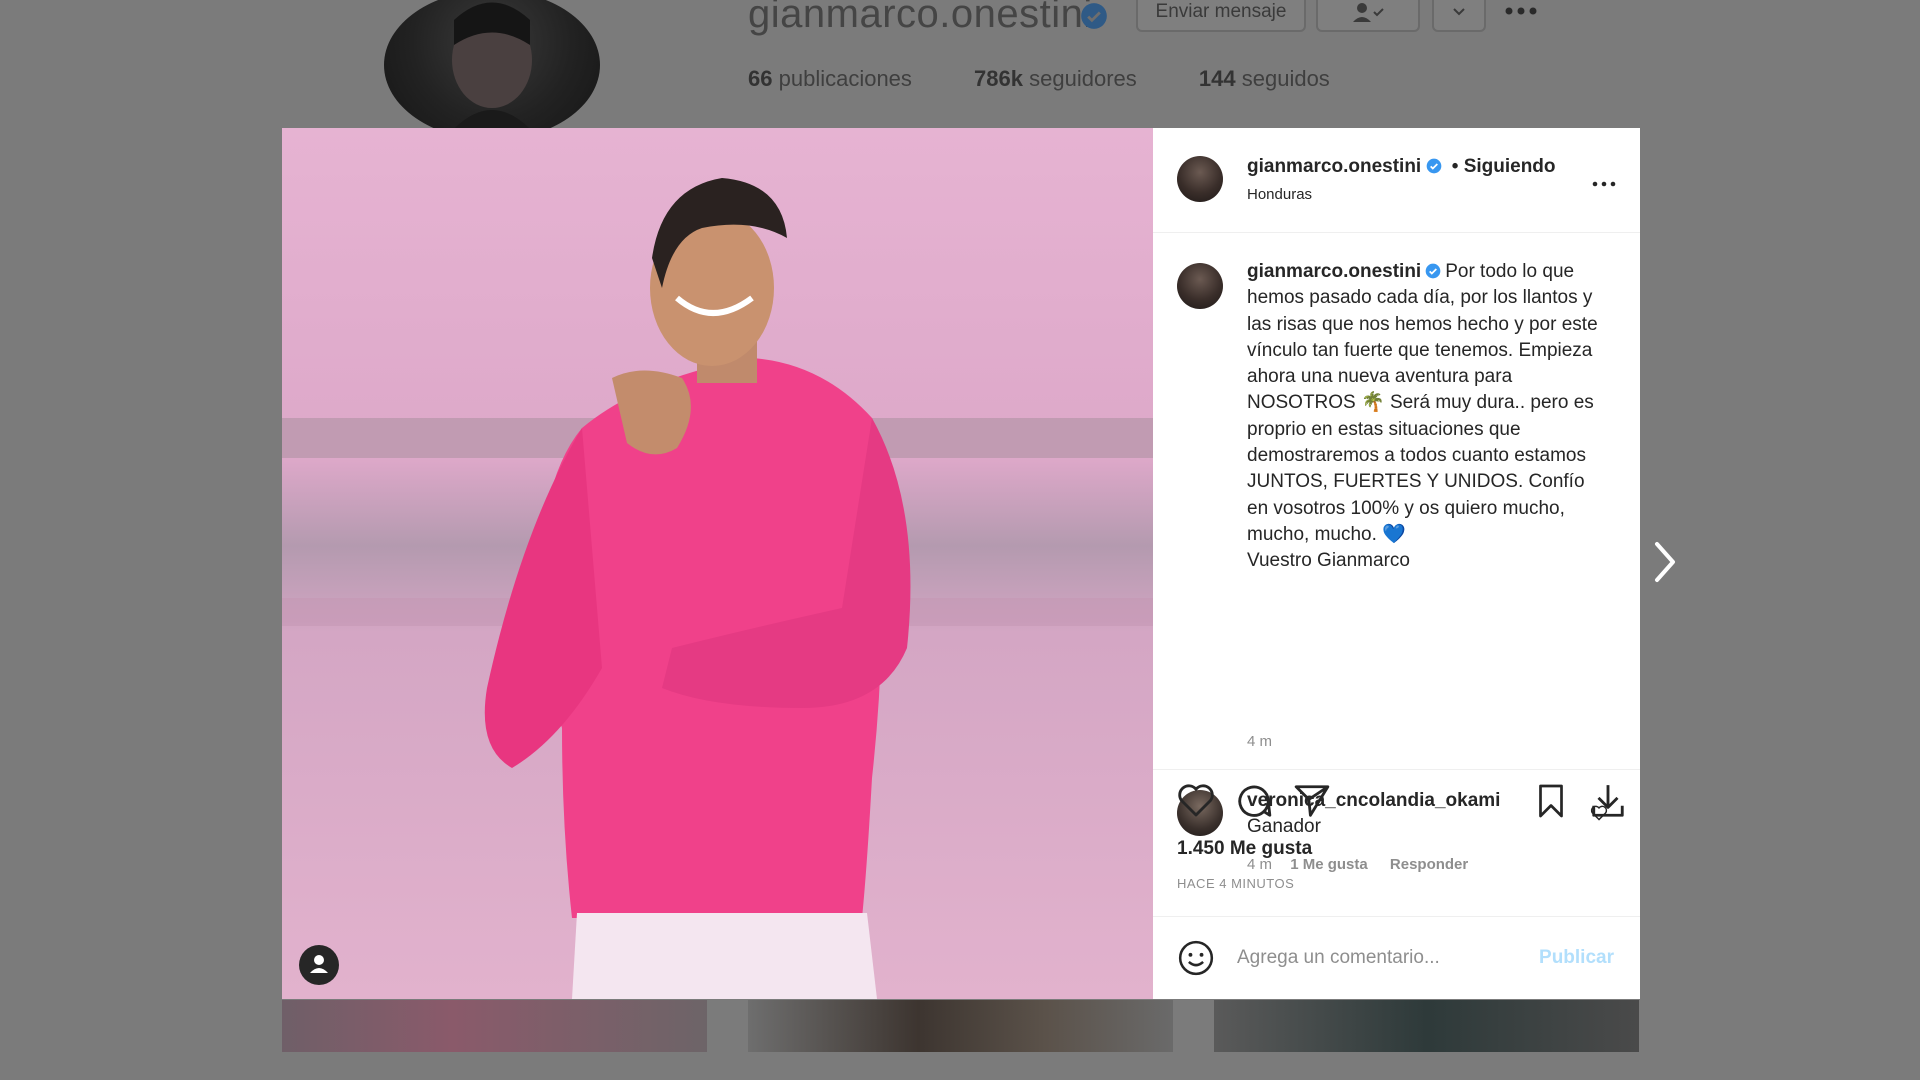 This screenshot has height=1080, width=1920. Describe the element at coordinates (1396, 884) in the screenshot. I see `post-actions: 1.450 Me gusta HACE 4 MINUTOS Publicar` at that location.